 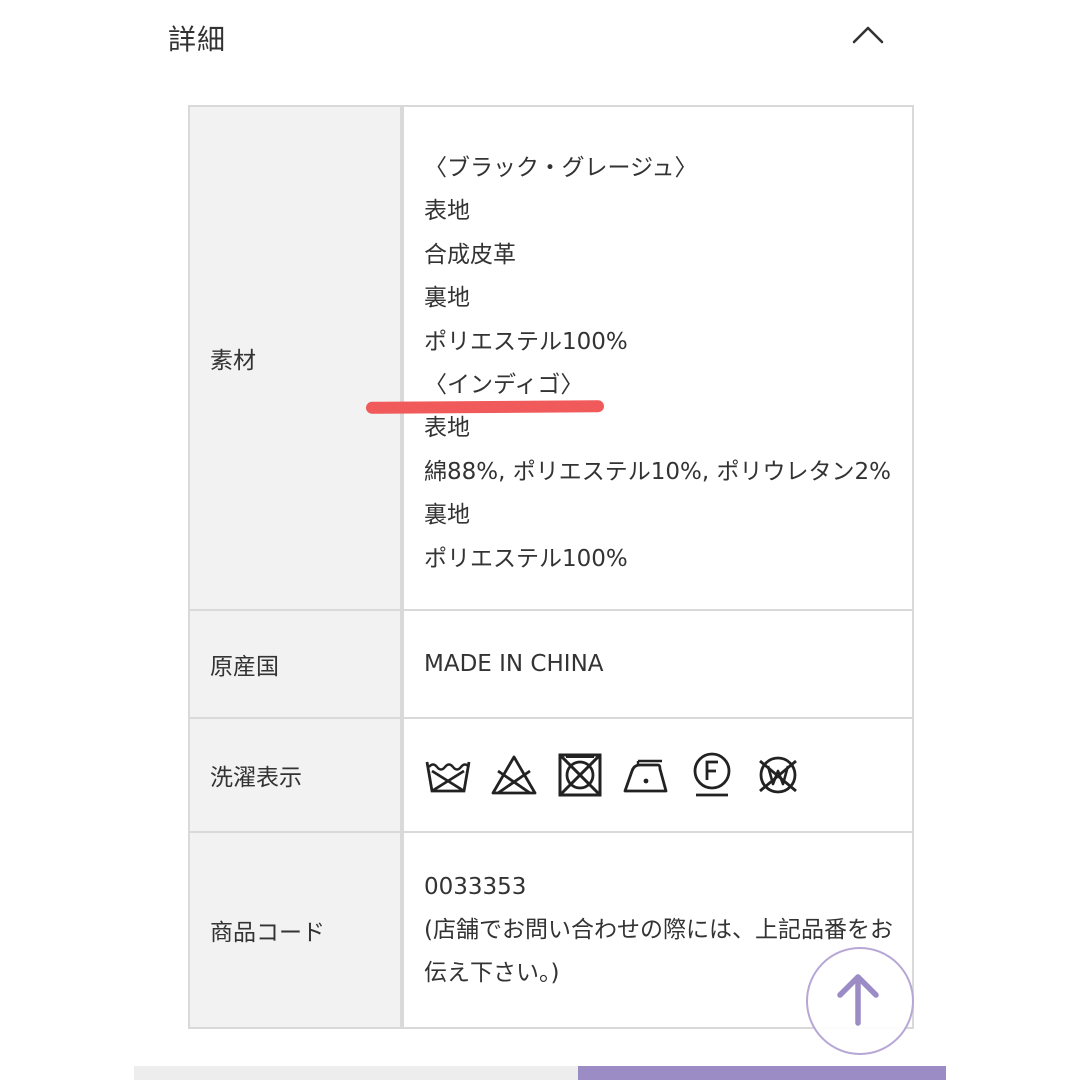 I want to click on iron-low-icon, so click(x=646, y=775).